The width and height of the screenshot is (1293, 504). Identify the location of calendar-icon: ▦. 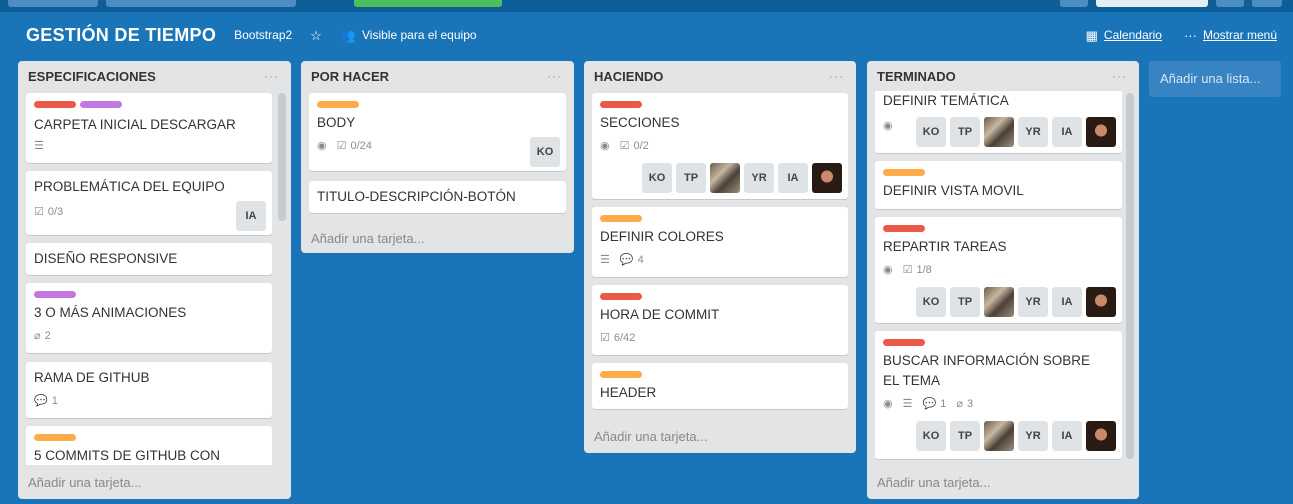
(1091, 35).